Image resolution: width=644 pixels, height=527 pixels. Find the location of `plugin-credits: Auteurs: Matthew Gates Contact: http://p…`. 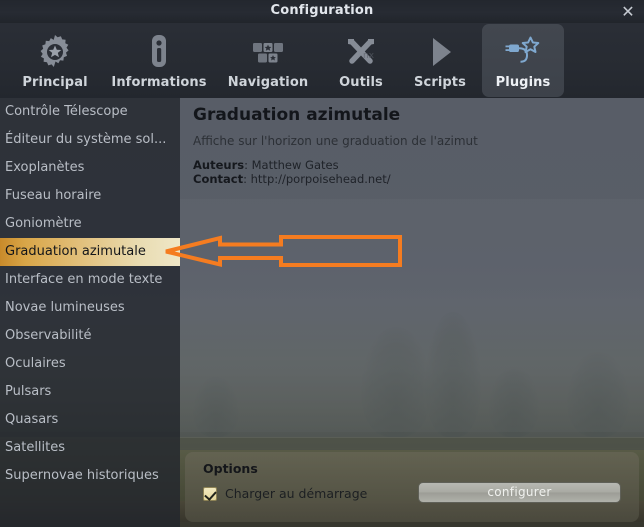

plugin-credits: Auteurs: Matthew Gates Contact: http://p… is located at coordinates (292, 172).